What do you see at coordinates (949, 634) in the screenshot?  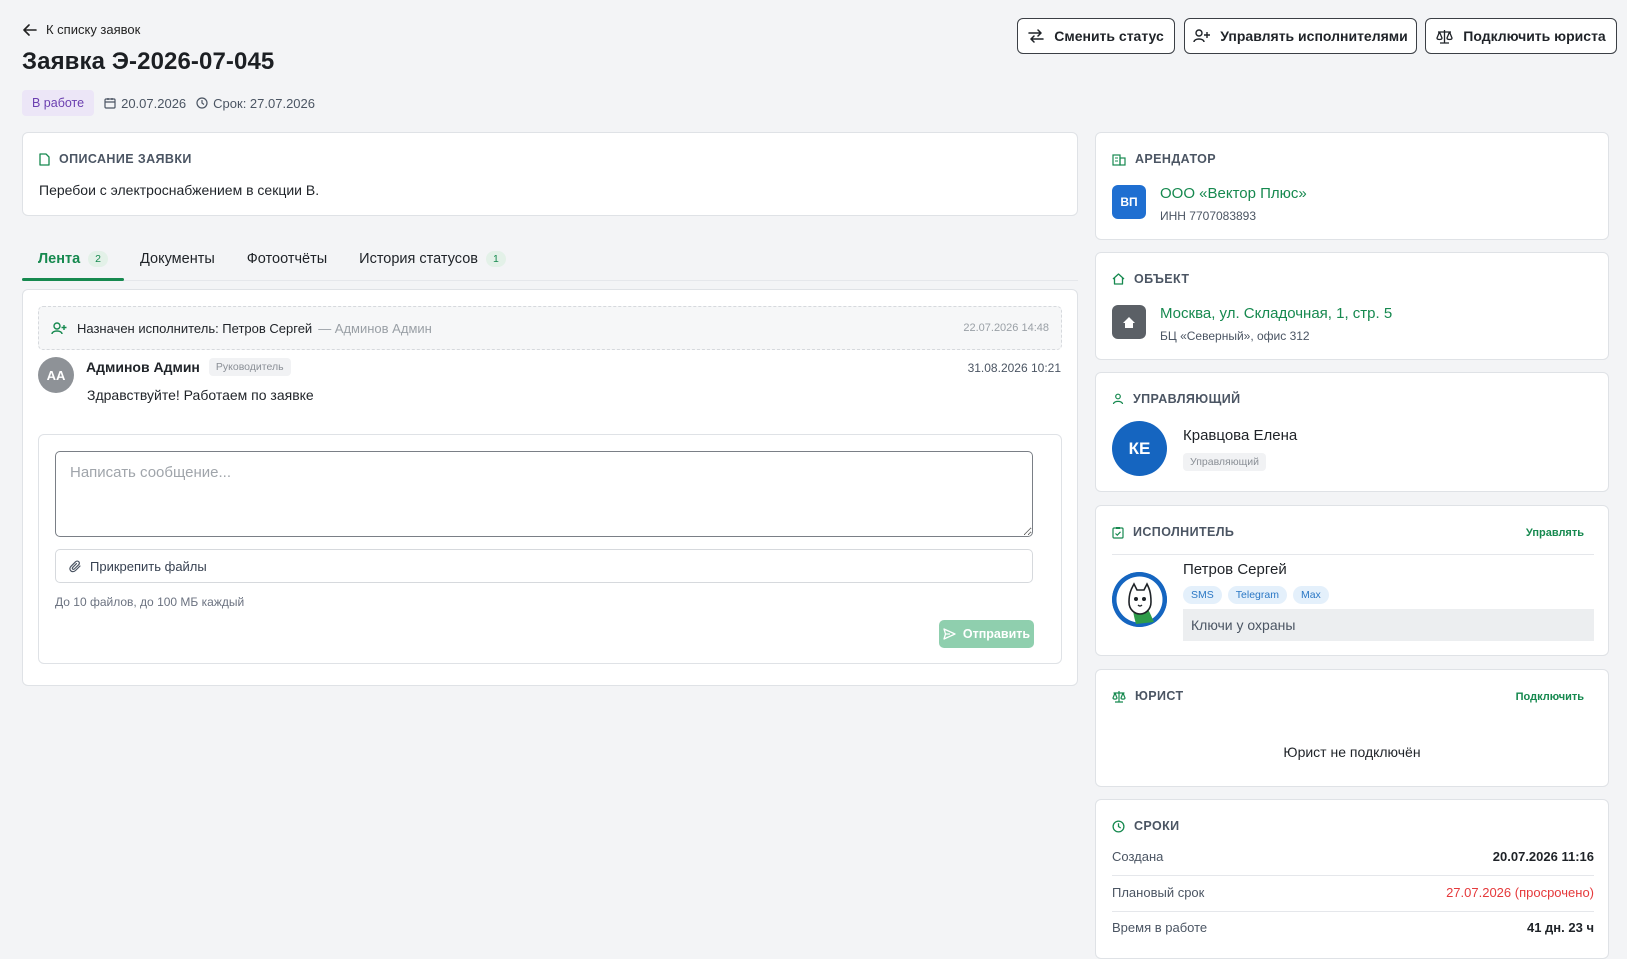 I see `send-icon` at bounding box center [949, 634].